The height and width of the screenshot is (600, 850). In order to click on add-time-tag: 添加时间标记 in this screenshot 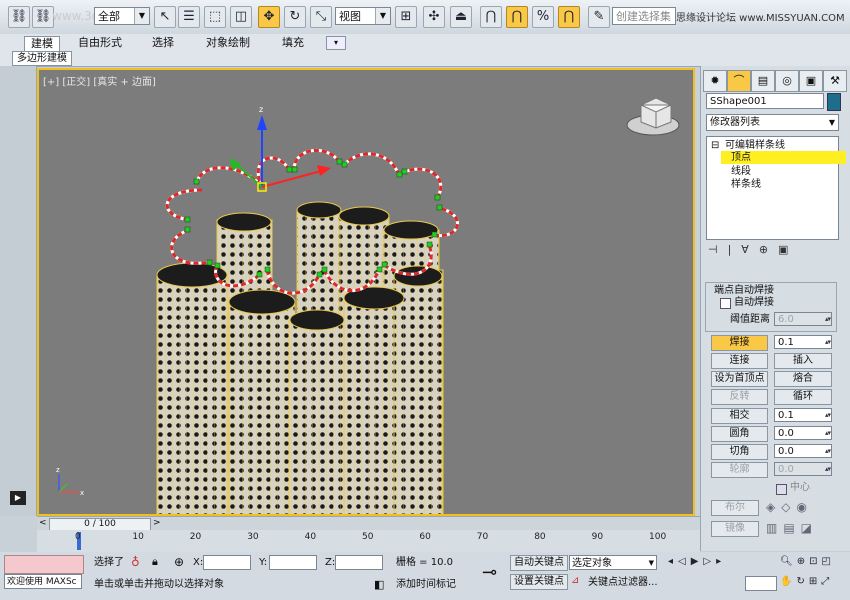, I will do `click(426, 585)`.